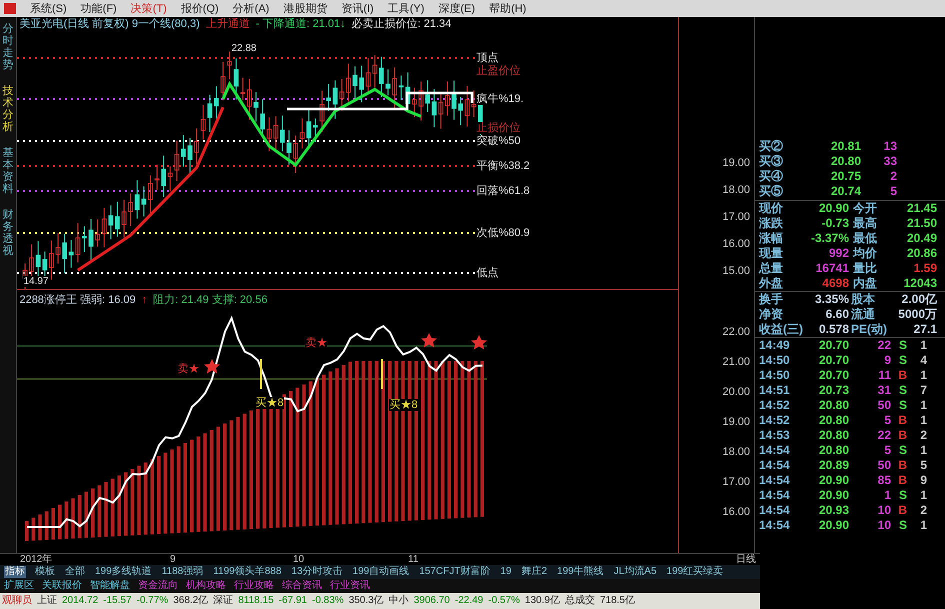  What do you see at coordinates (580, 572) in the screenshot?
I see `formula-tab: 199牛熊线` at bounding box center [580, 572].